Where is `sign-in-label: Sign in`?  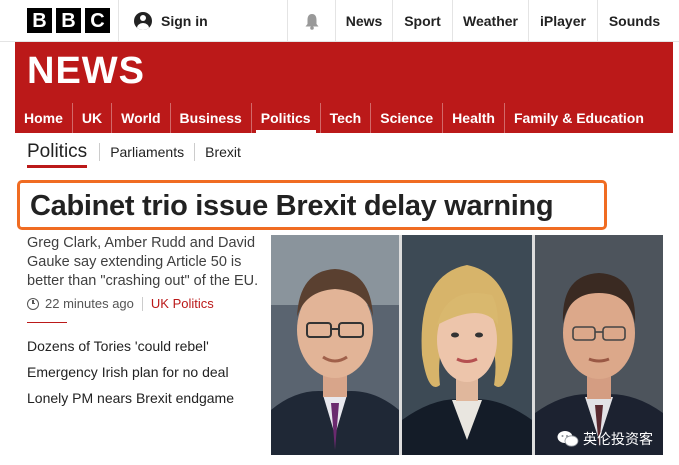 sign-in-label: Sign in is located at coordinates (184, 21).